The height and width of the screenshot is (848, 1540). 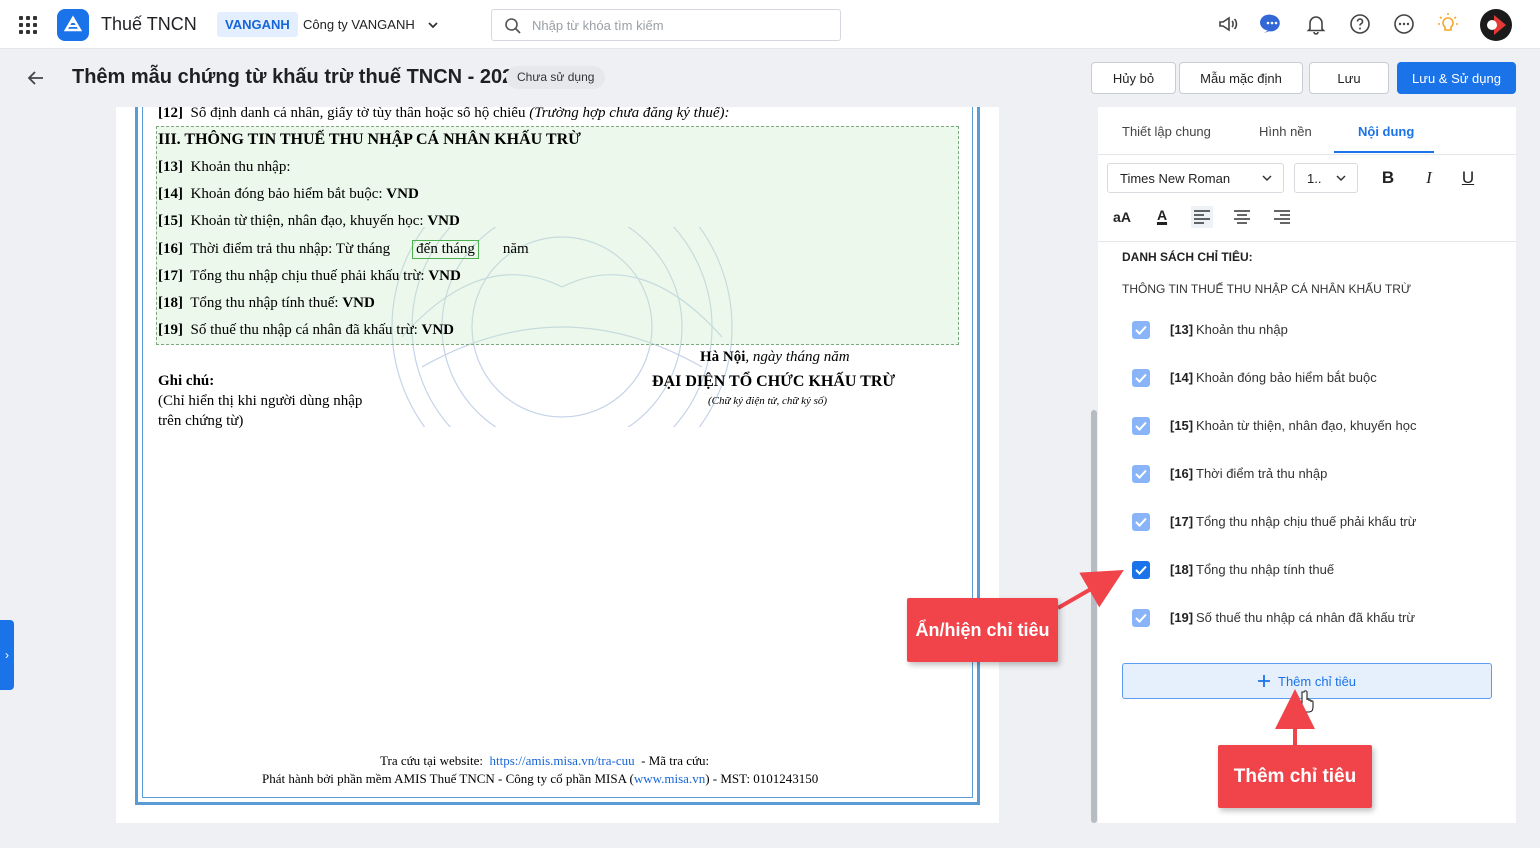 What do you see at coordinates (73, 25) in the screenshot?
I see `app-logo-icon` at bounding box center [73, 25].